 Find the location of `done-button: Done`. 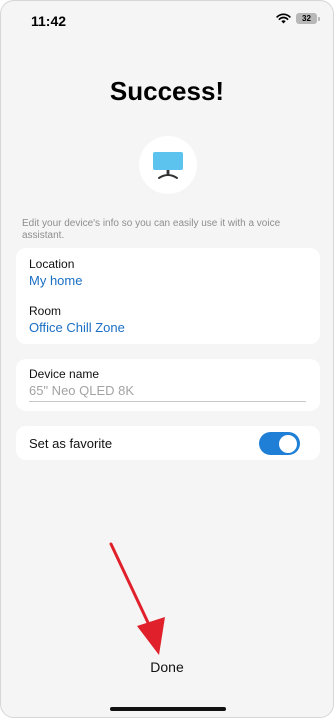

done-button: Done is located at coordinates (167, 667).